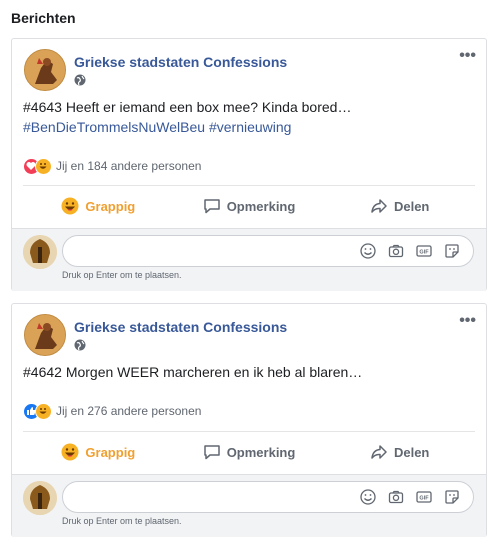 This screenshot has width=495, height=543. I want to click on reaction-count: Jij en 184 andere personen, so click(129, 166).